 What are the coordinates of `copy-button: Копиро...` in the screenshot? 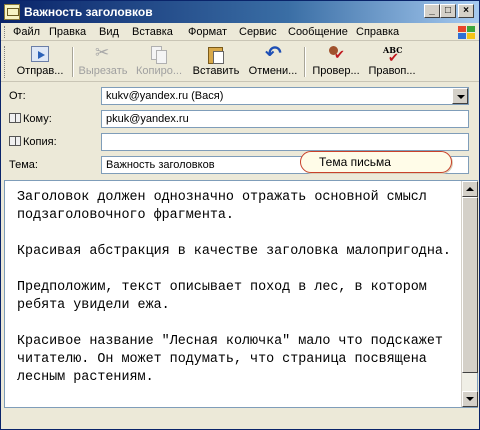 It's located at (159, 62).